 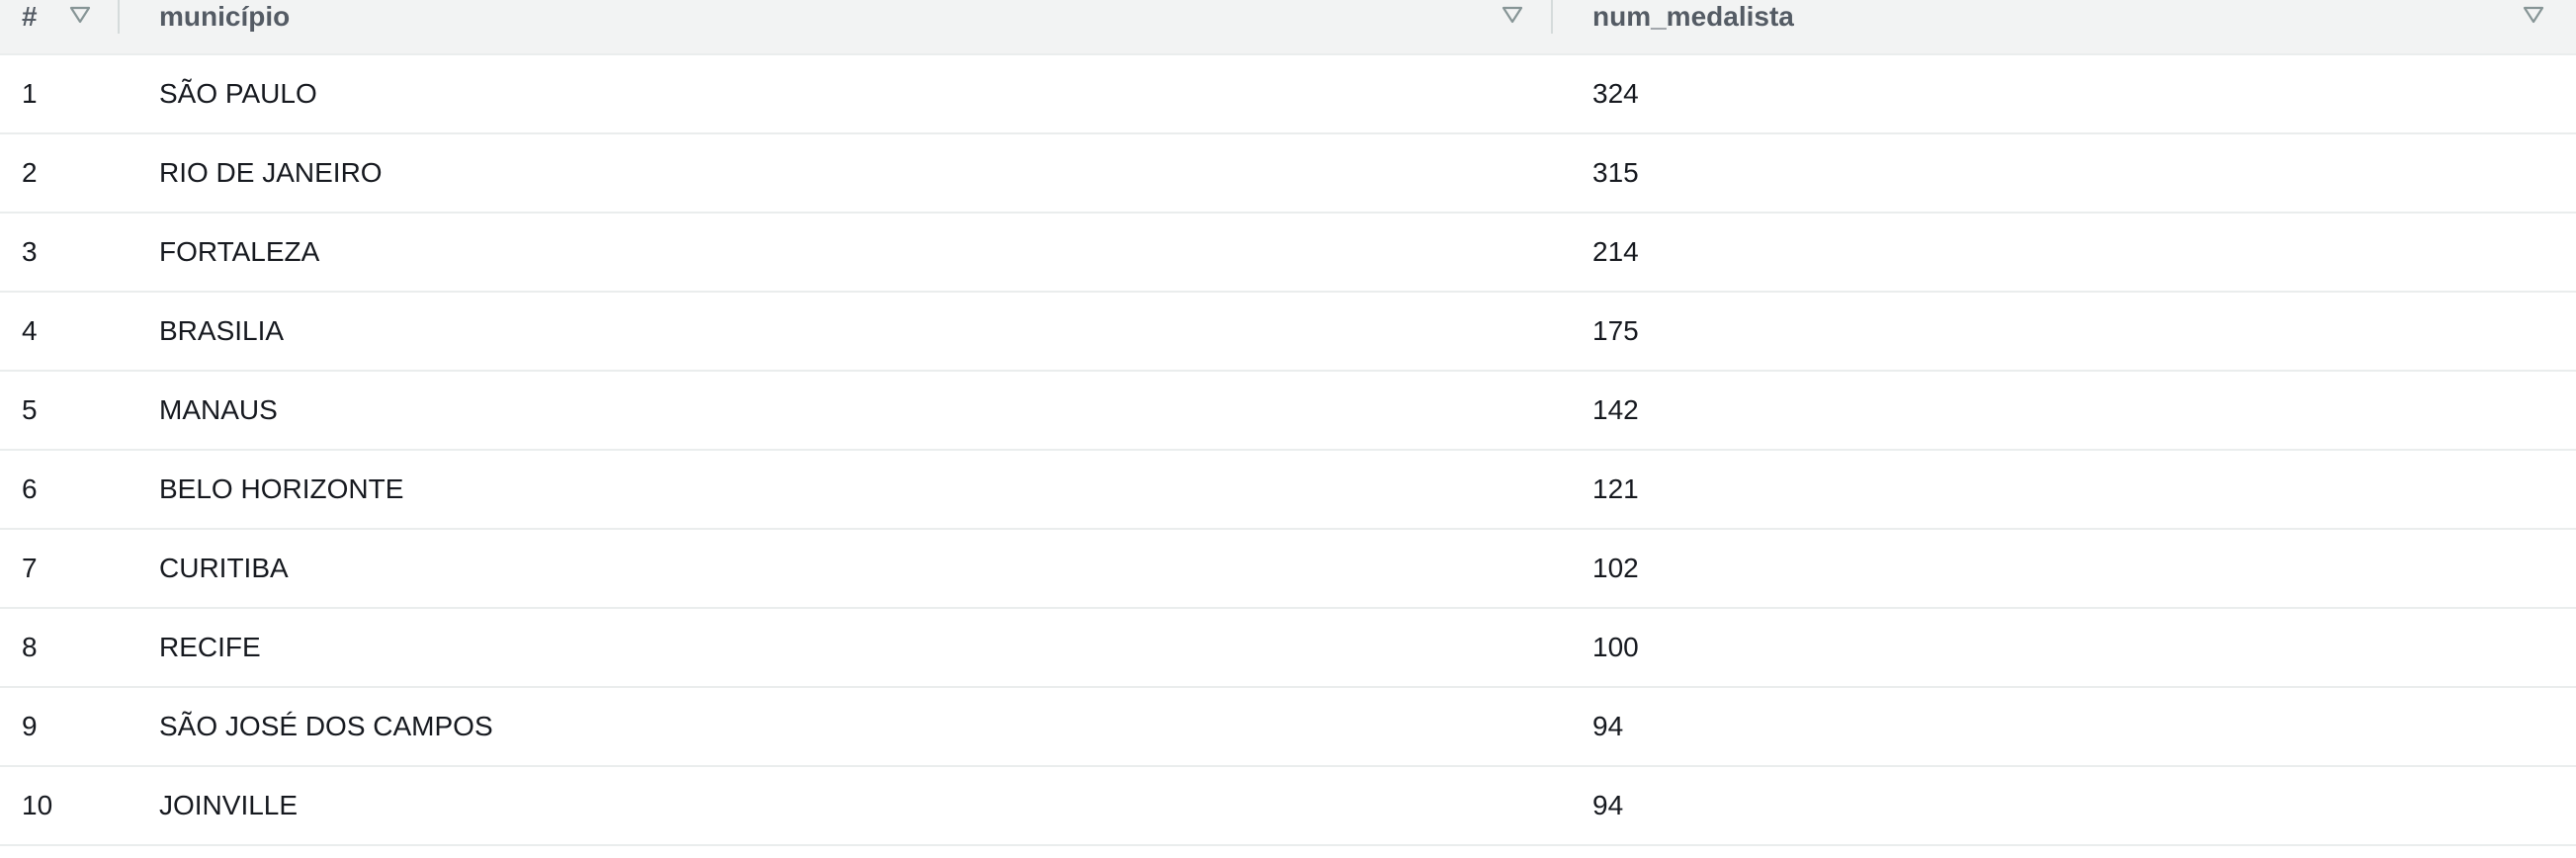 I want to click on num-medalista-cell: 102, so click(x=2064, y=569).